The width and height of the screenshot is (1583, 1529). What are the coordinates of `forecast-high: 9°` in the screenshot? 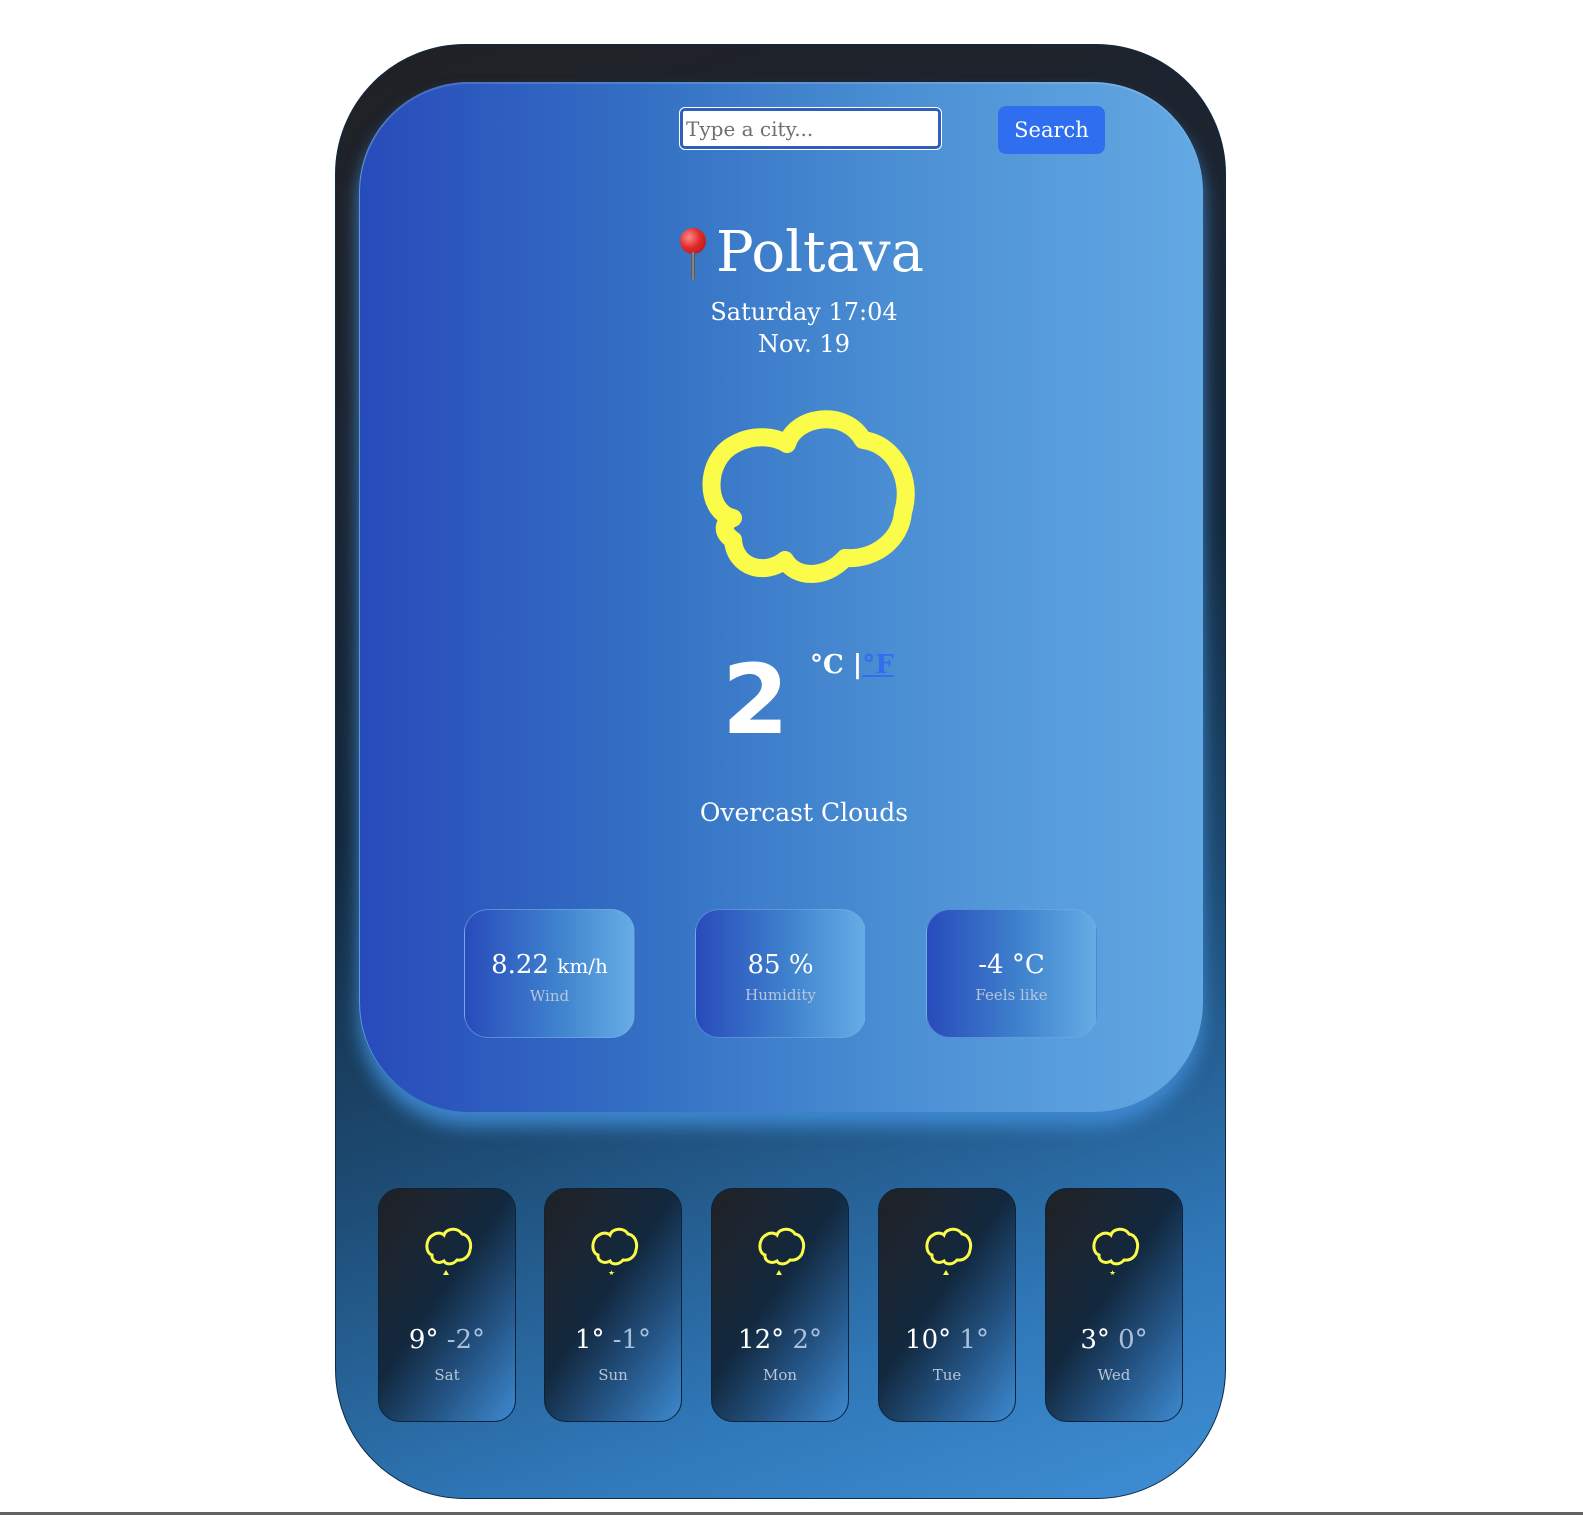 It's located at (423, 1340).